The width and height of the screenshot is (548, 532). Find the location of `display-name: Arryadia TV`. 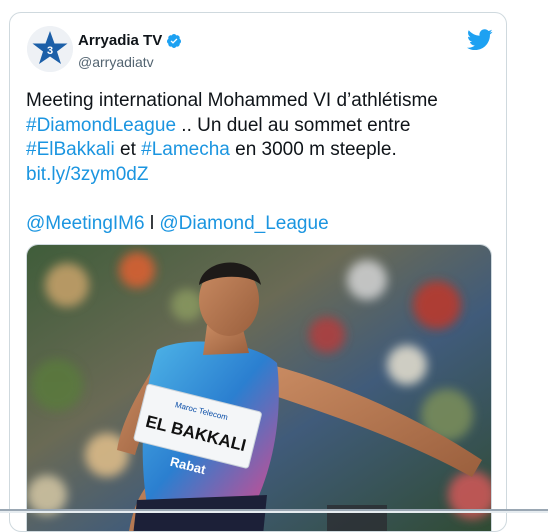

display-name: Arryadia TV is located at coordinates (130, 40).